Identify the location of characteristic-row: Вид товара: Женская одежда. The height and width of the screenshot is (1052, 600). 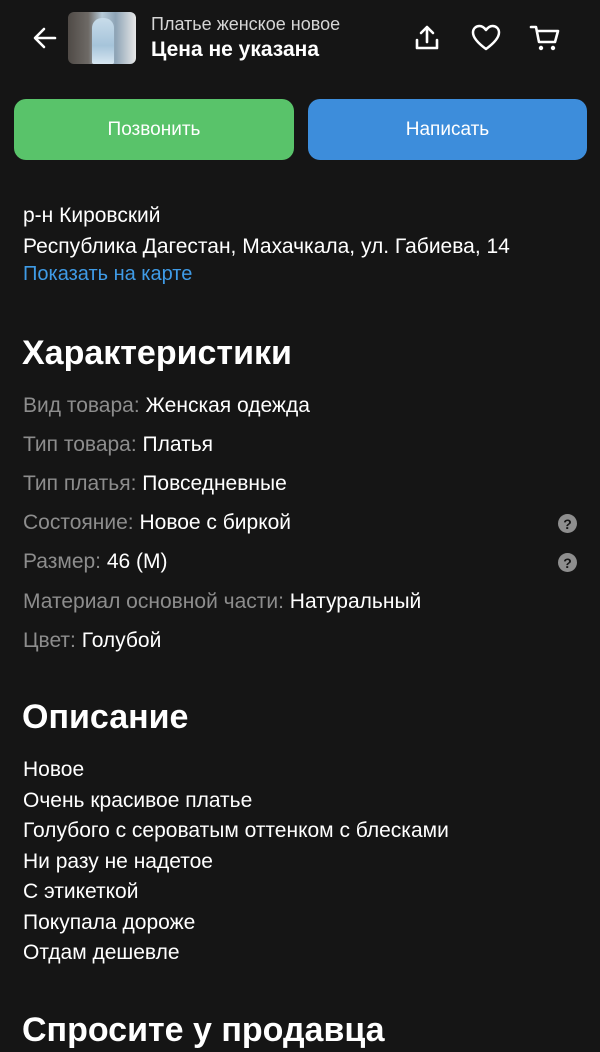
(166, 406).